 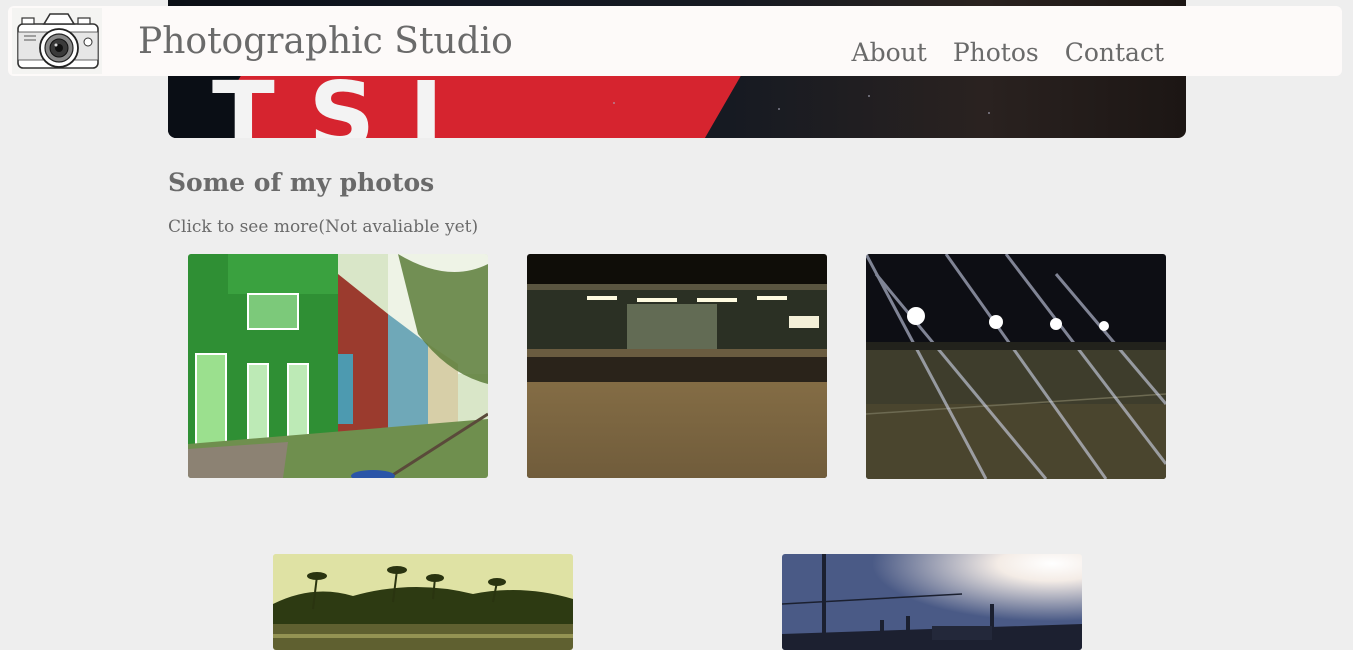 What do you see at coordinates (889, 52) in the screenshot?
I see `nav-about: About` at bounding box center [889, 52].